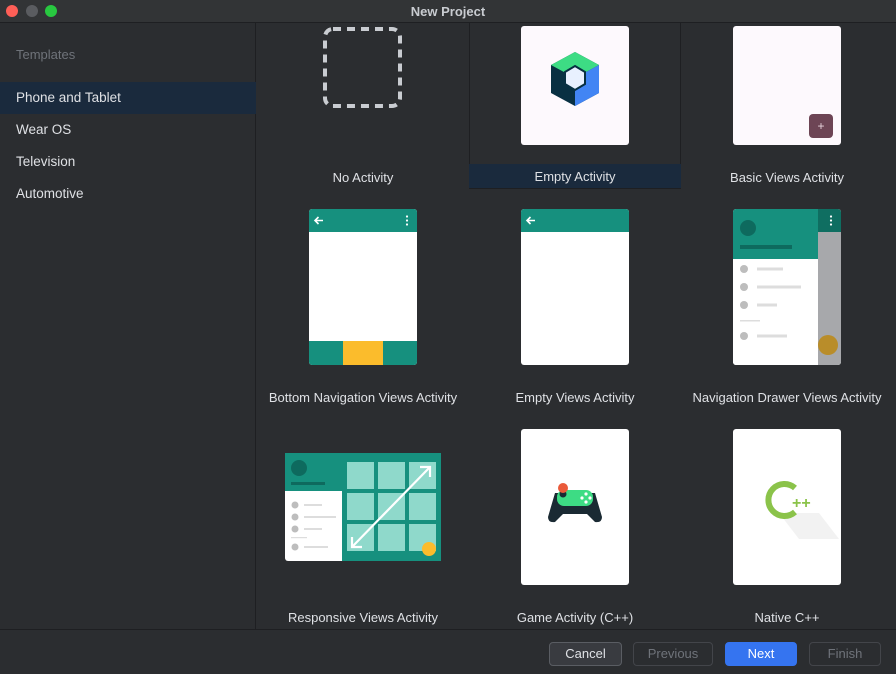 Image resolution: width=896 pixels, height=674 pixels. Describe the element at coordinates (575, 176) in the screenshot. I see `template-label: Empty Activity` at that location.